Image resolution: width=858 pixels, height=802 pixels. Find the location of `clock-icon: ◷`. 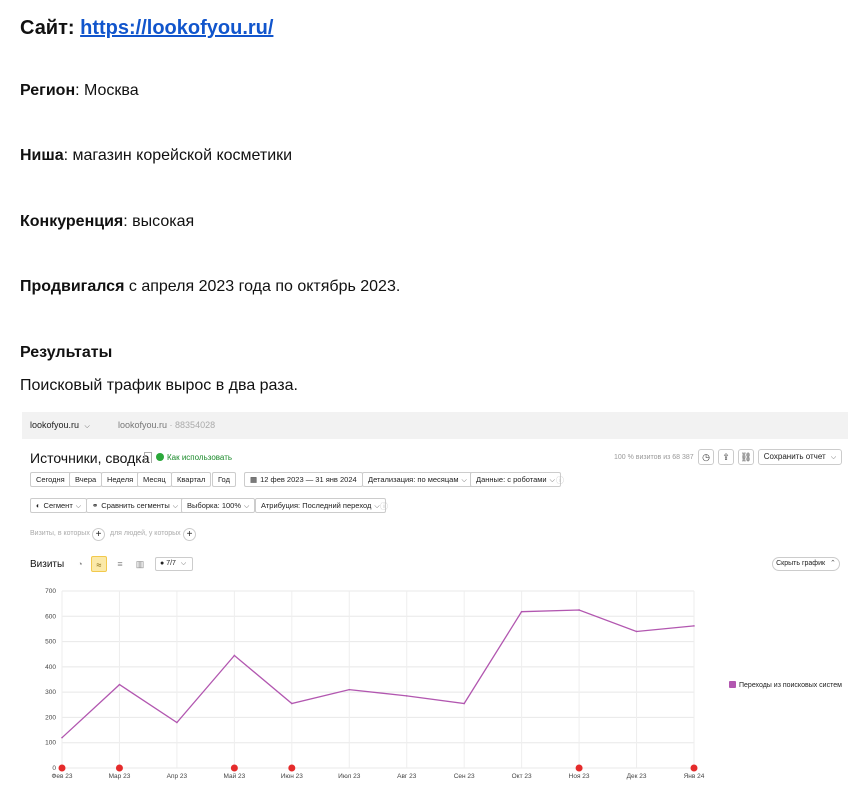

clock-icon: ◷ is located at coordinates (706, 457).